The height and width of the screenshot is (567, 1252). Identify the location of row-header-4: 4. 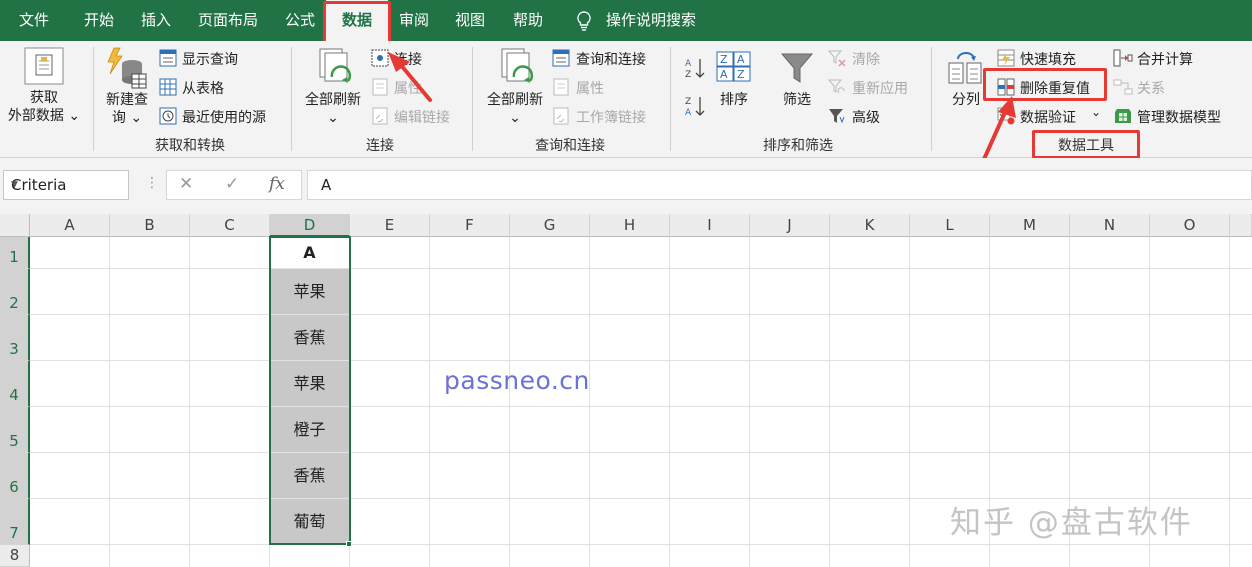
(15, 384).